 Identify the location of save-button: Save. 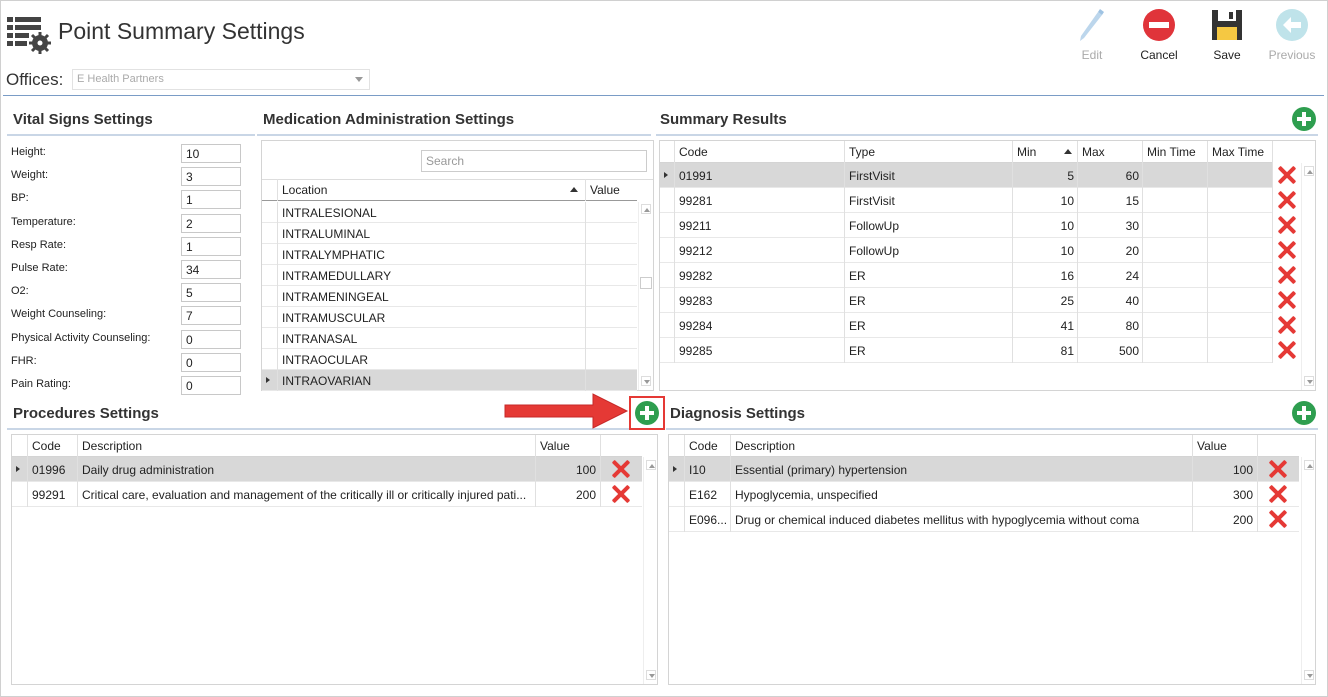
(1227, 35).